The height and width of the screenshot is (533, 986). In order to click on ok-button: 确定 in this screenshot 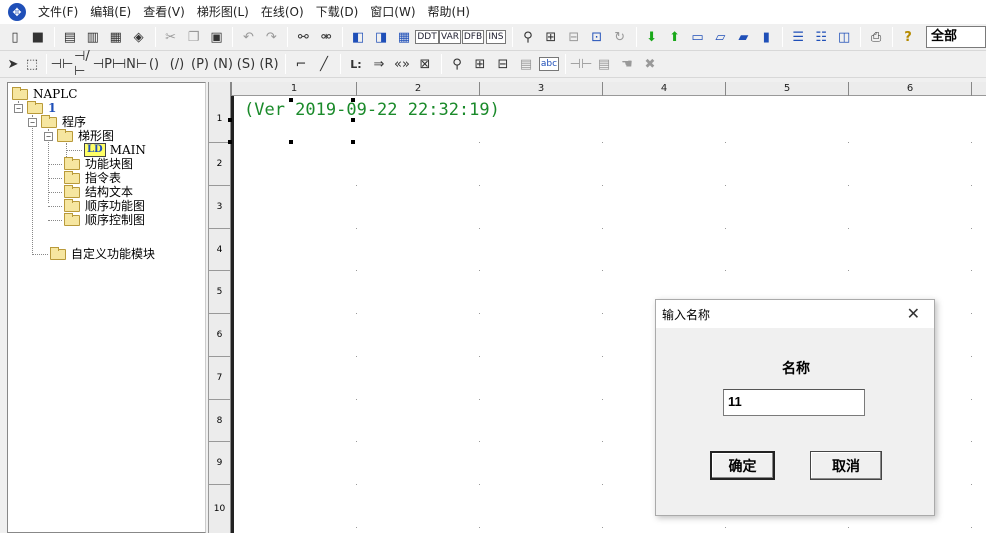, I will do `click(742, 465)`.